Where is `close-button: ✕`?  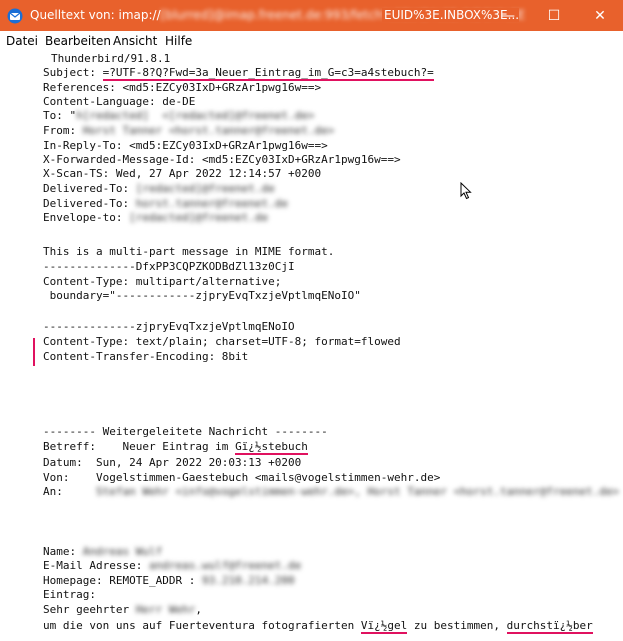 close-button: ✕ is located at coordinates (600, 15).